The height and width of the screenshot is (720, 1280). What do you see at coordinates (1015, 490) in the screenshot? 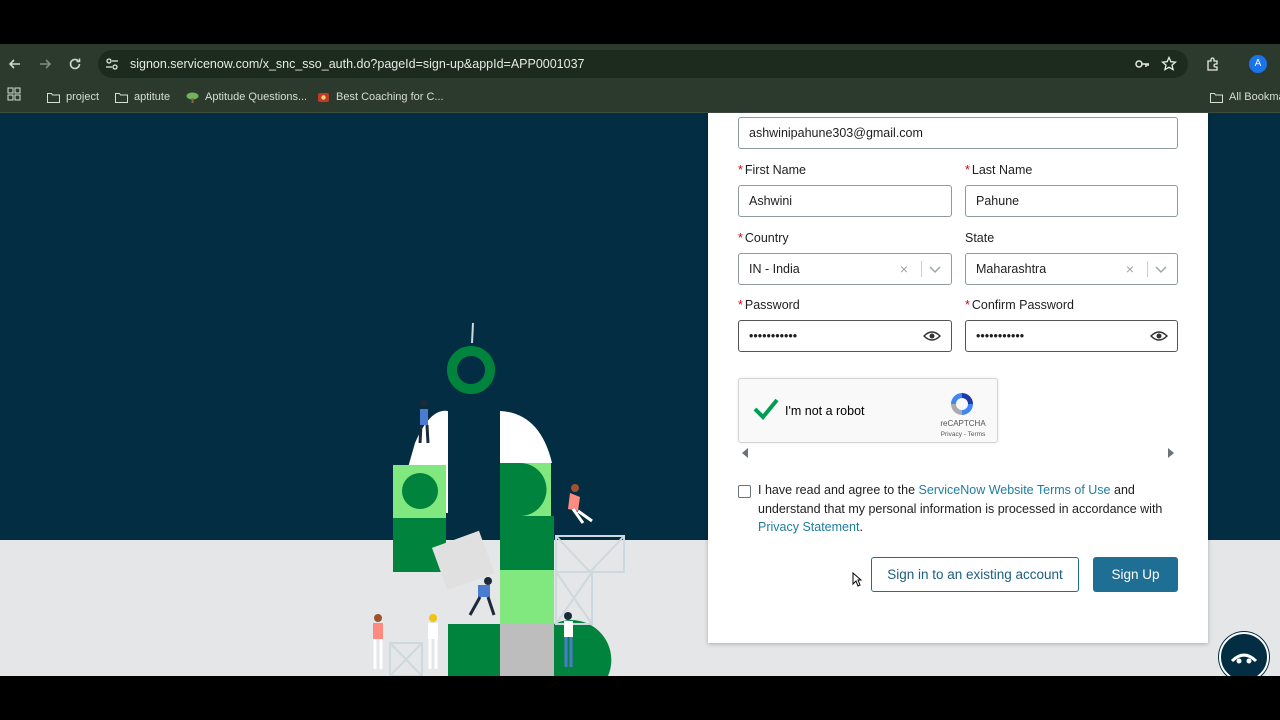
I see `terms-of-use-link: ServiceNow Website Terms of Use` at bounding box center [1015, 490].